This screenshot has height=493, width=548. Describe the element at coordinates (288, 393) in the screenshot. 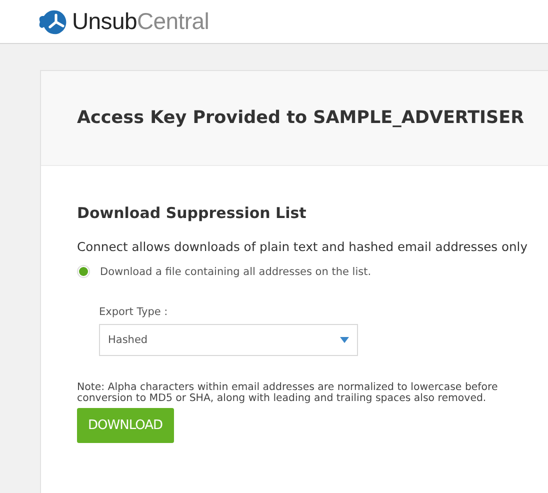

I see `note-text: Note: Alpha characters within email addresses are normalized to lowercase before conversion to MD5 or SHA, along with leading and trailing spaces also removed.` at that location.